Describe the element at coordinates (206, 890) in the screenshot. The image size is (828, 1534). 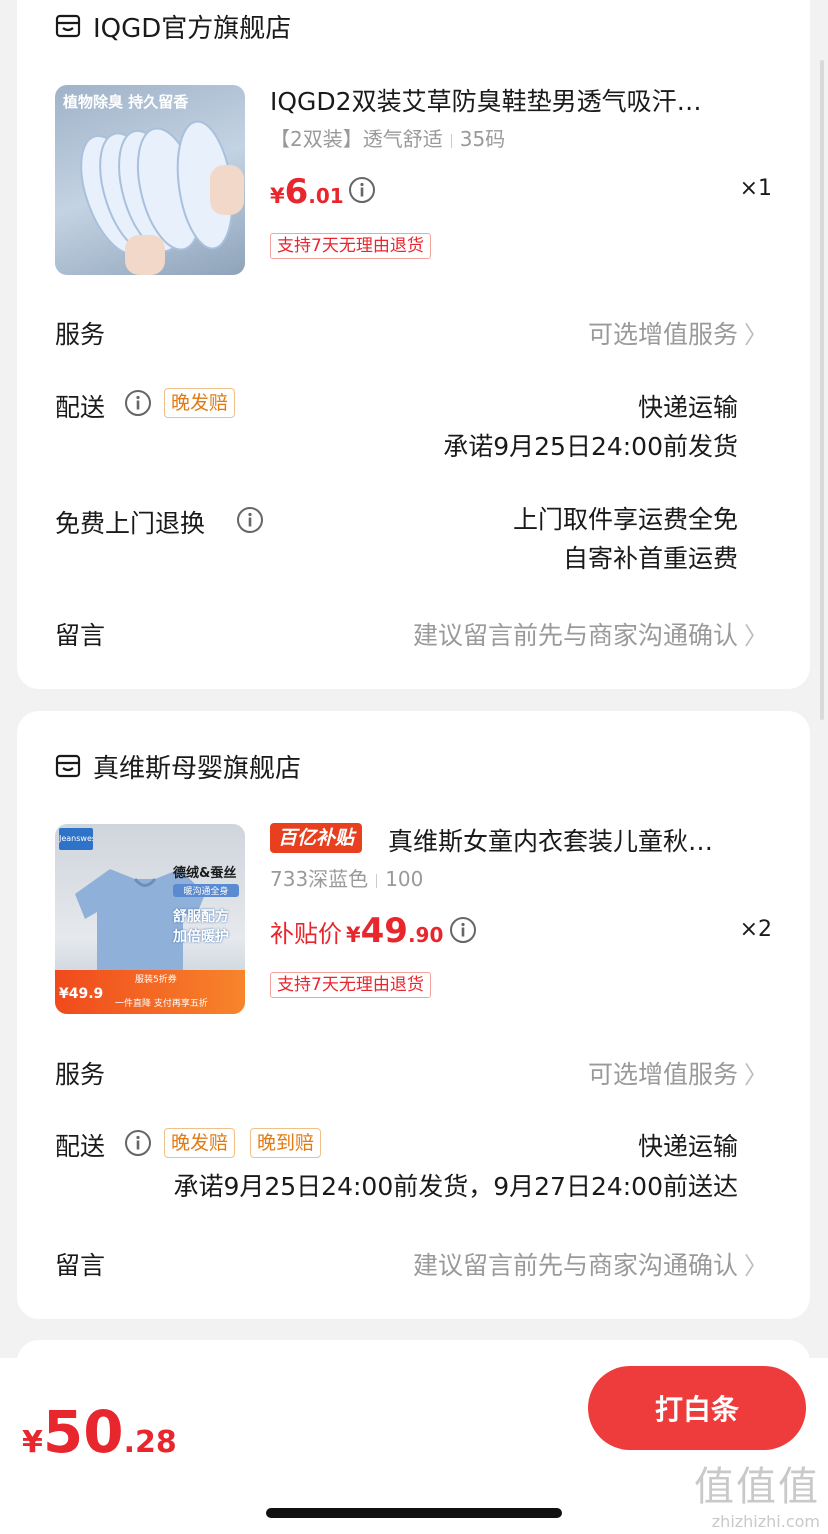
I see `image-sub: 暖沟通全身` at that location.